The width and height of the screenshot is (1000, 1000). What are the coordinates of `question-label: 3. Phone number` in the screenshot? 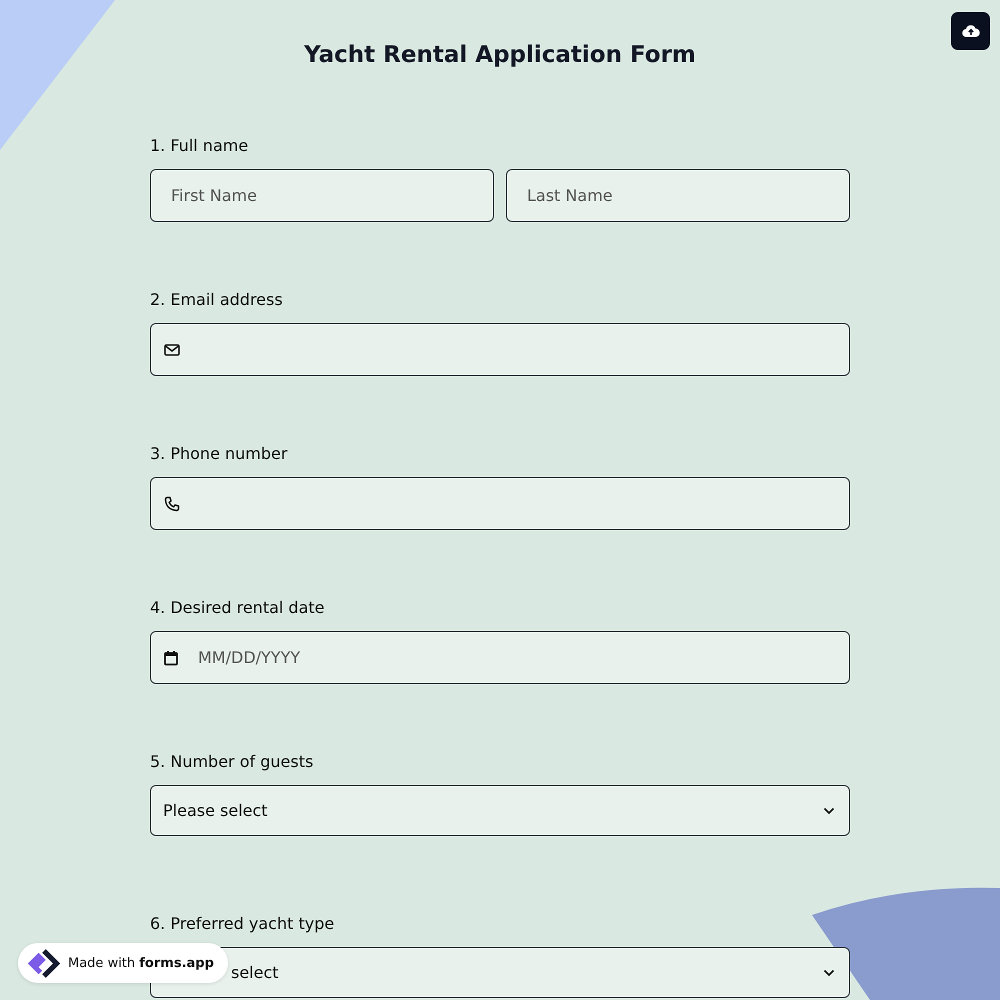 It's located at (219, 453).